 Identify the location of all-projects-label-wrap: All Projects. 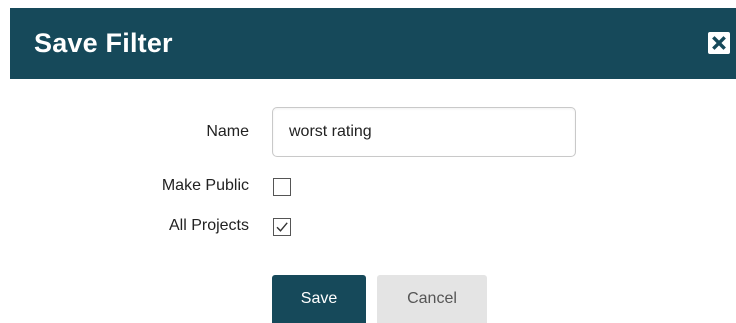
(124, 226).